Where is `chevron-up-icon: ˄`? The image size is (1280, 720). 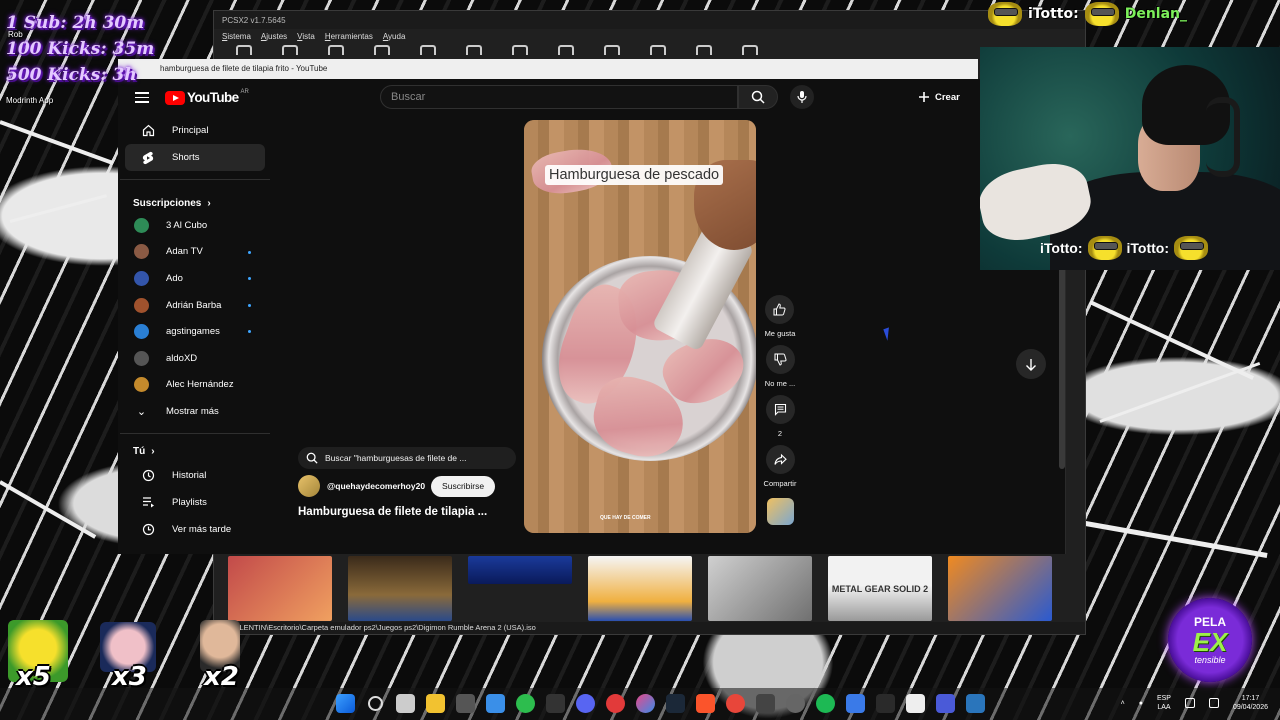
chevron-up-icon: ˄ is located at coordinates (1123, 703).